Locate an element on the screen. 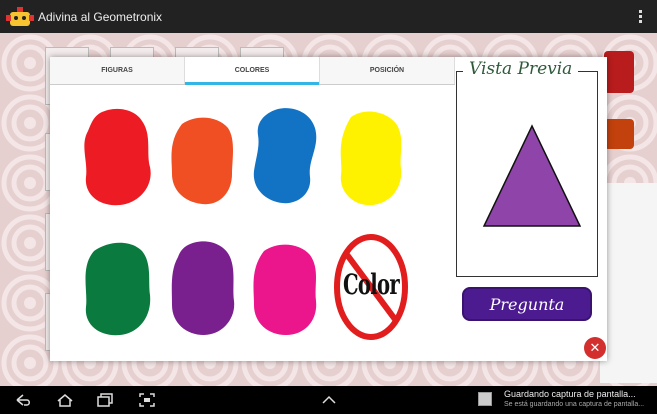 The height and width of the screenshot is (414, 657). color-swatch-red is located at coordinates (117, 156).